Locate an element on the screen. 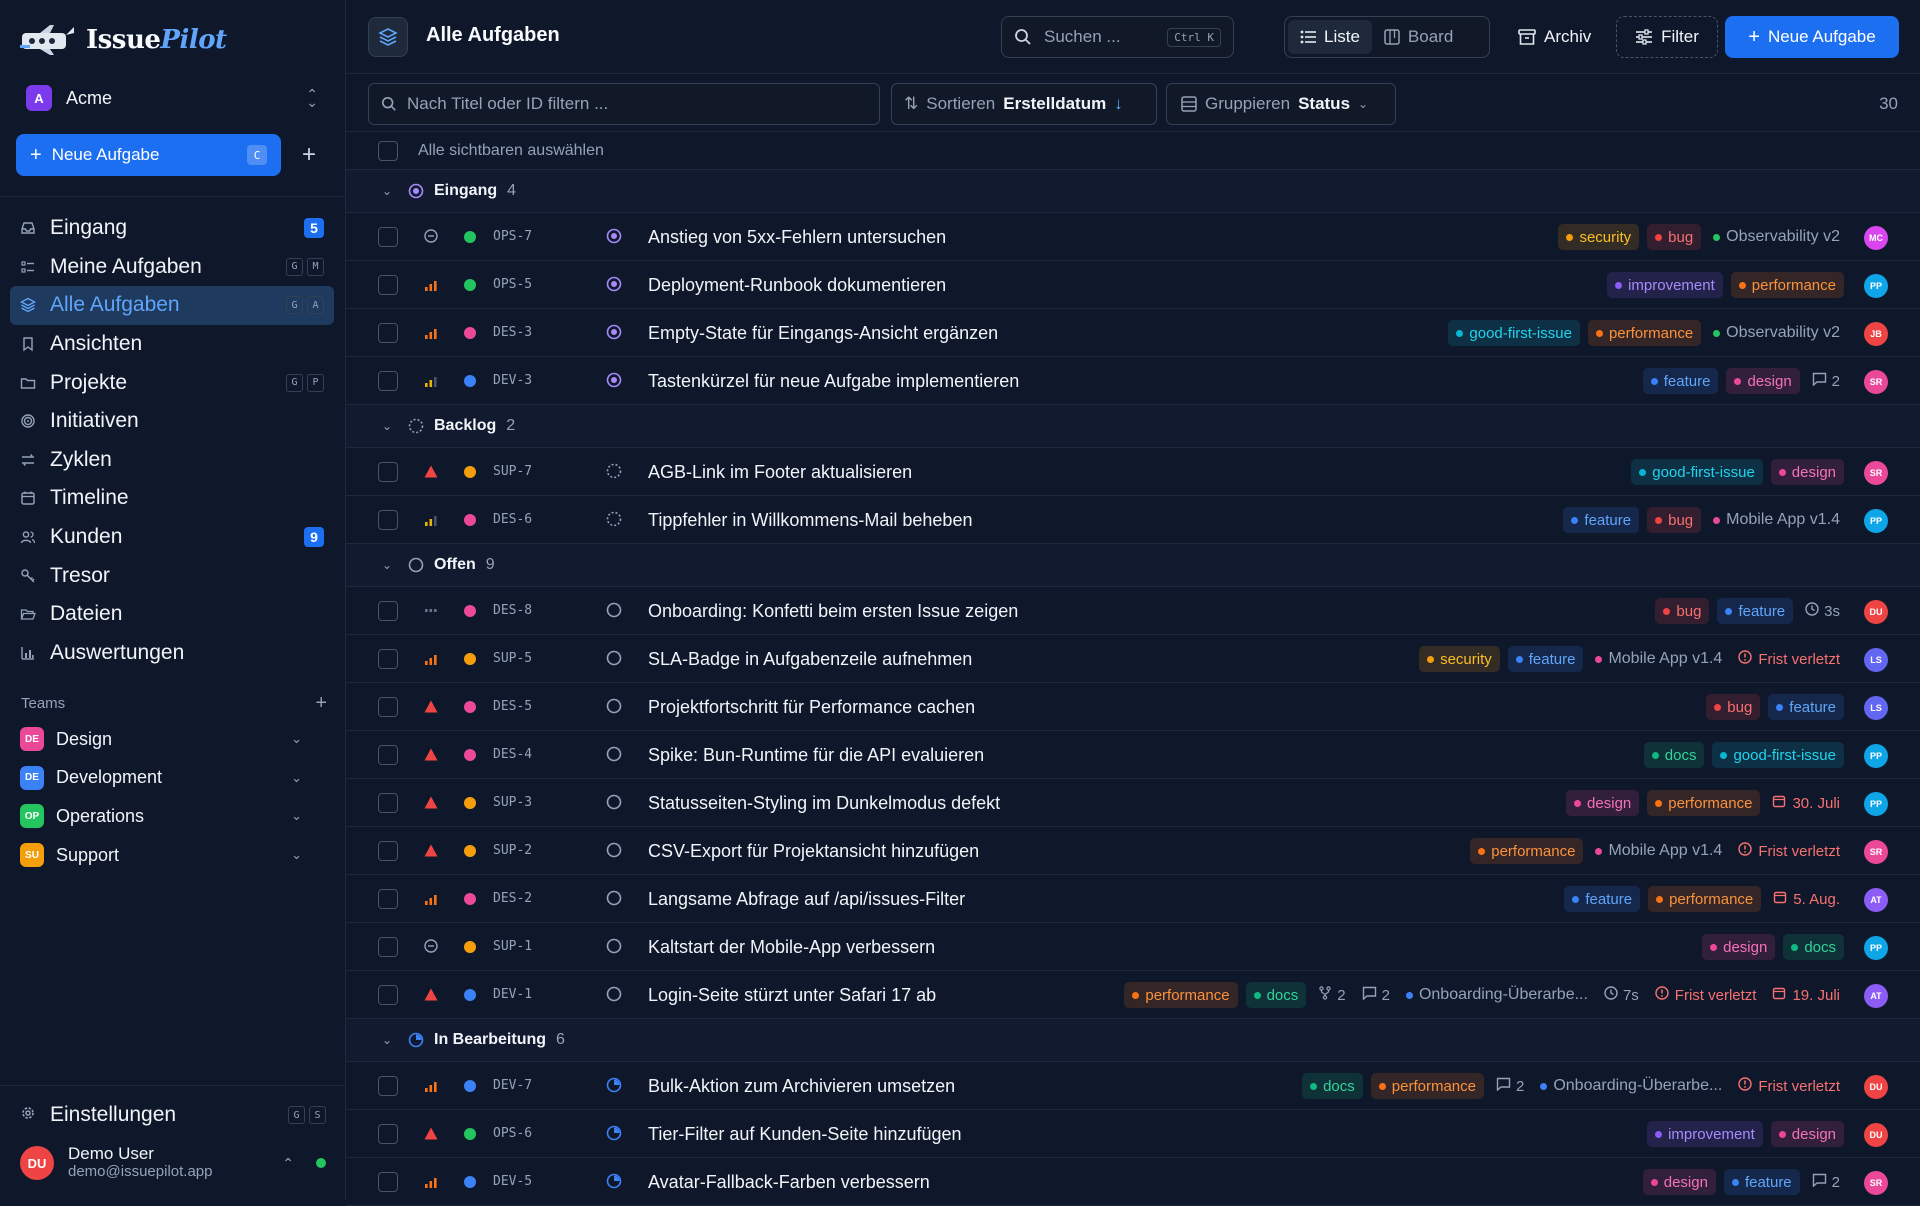 Image resolution: width=1920 pixels, height=1206 pixels. avatar: AT is located at coordinates (1876, 900).